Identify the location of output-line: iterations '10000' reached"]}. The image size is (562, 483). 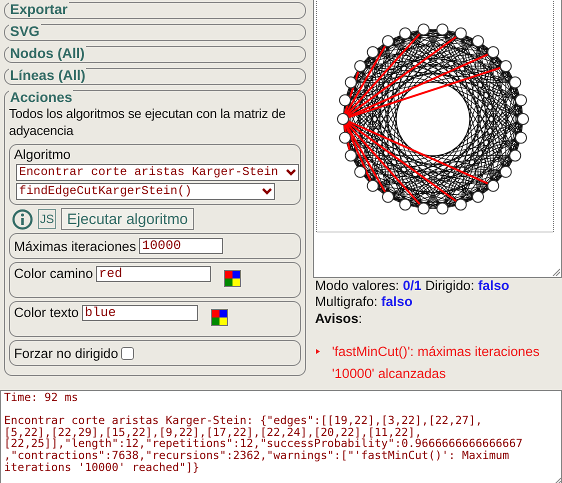
(102, 468).